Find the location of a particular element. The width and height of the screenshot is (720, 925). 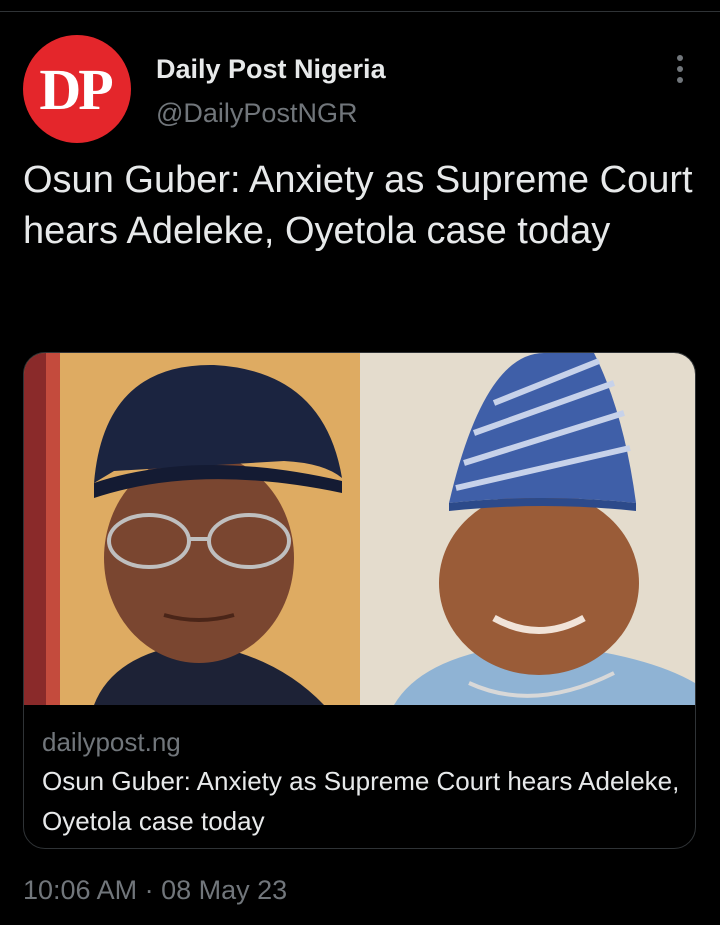

tweet-timestamp: 10:06 AM · 08 May 23 is located at coordinates (155, 890).